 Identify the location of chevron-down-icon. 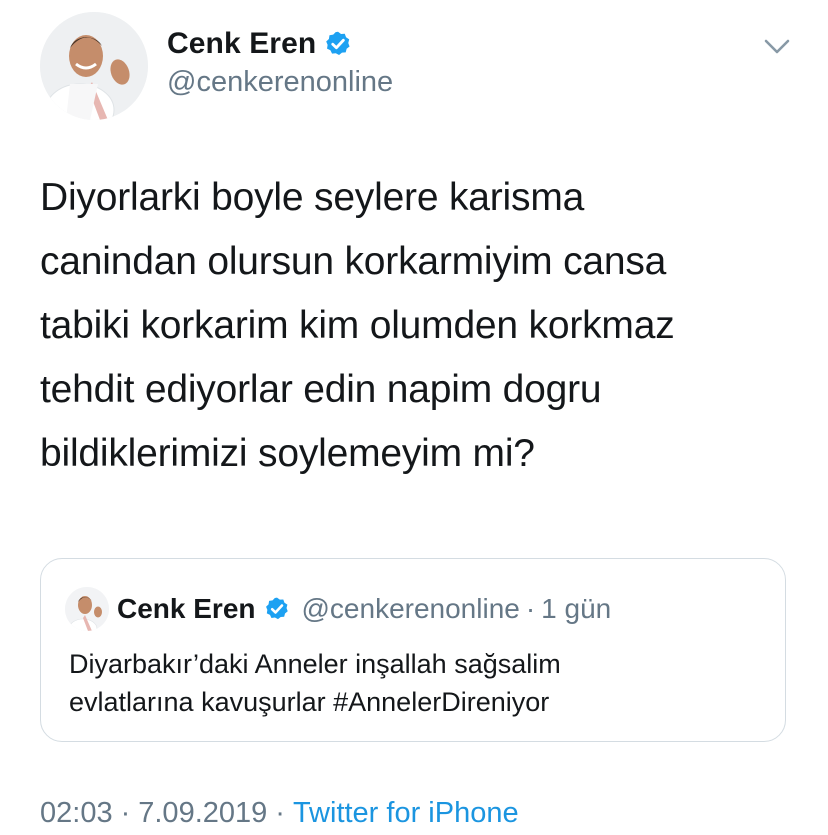
(777, 47).